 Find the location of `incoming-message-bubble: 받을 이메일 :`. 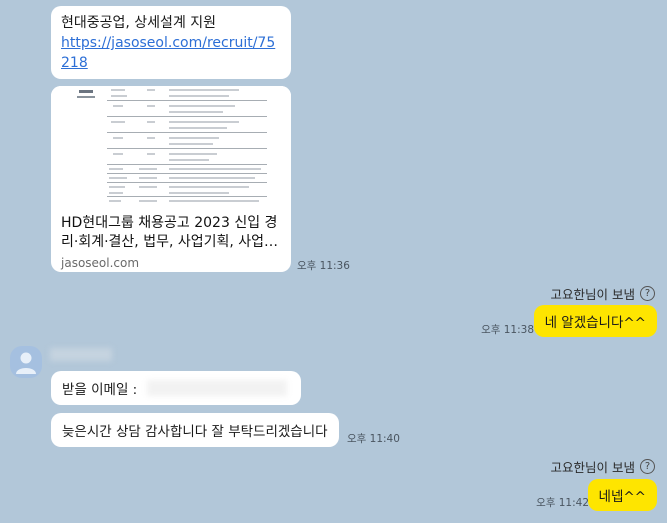

incoming-message-bubble: 받을 이메일 : is located at coordinates (176, 388).